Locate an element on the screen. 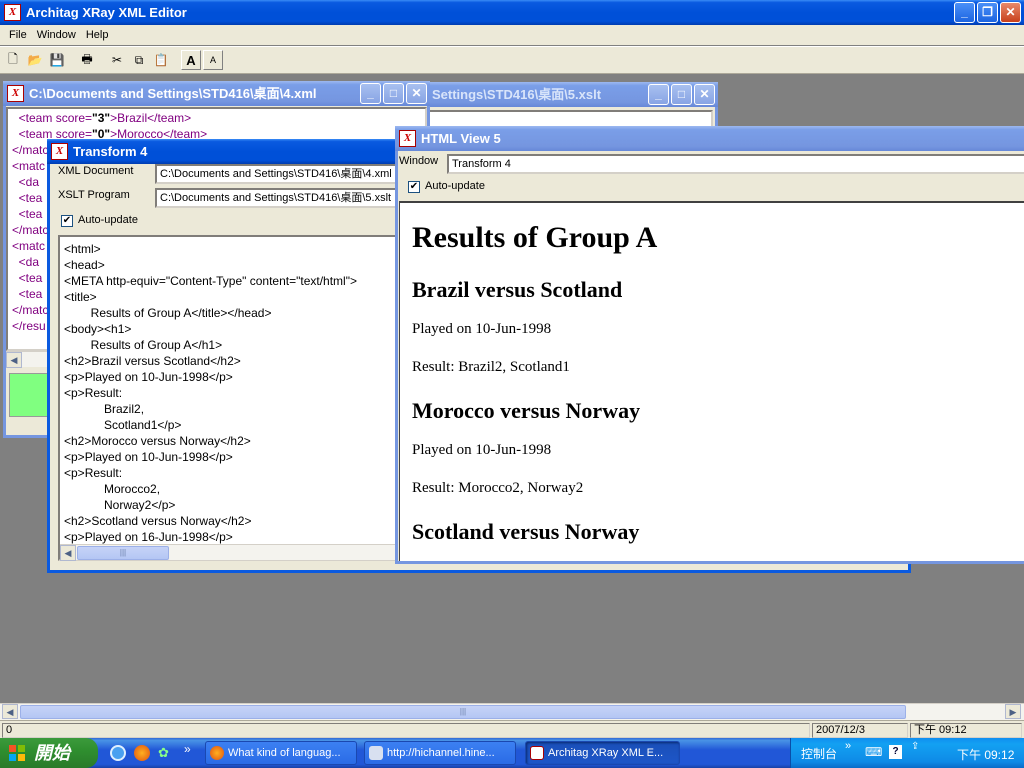 The image size is (1024, 768). transform-output-line: <p>Result: is located at coordinates (93, 473).